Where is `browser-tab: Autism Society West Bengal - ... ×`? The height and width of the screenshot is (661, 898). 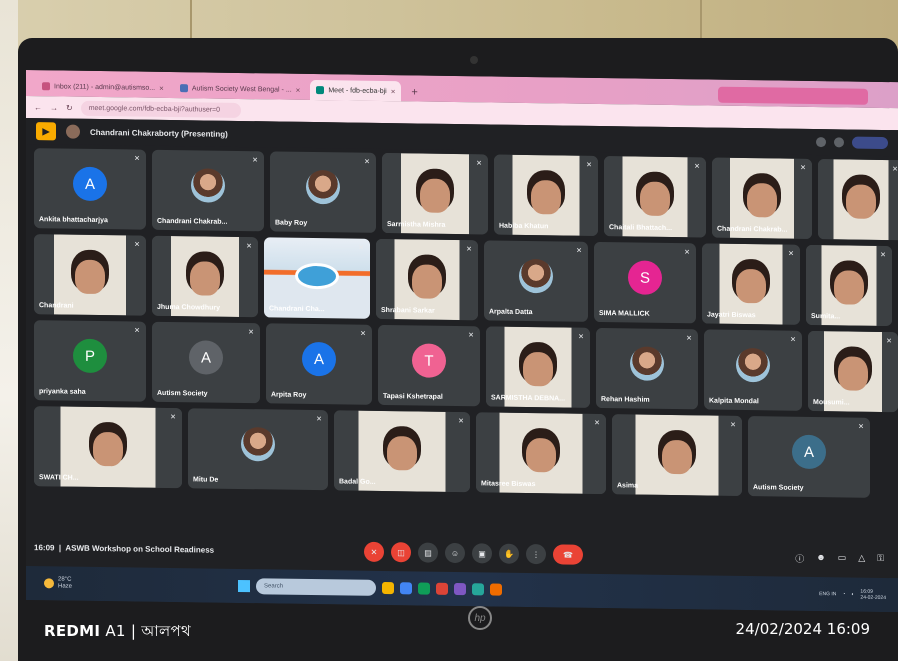
browser-tab: Autism Society West Bengal - ... × is located at coordinates (240, 89).